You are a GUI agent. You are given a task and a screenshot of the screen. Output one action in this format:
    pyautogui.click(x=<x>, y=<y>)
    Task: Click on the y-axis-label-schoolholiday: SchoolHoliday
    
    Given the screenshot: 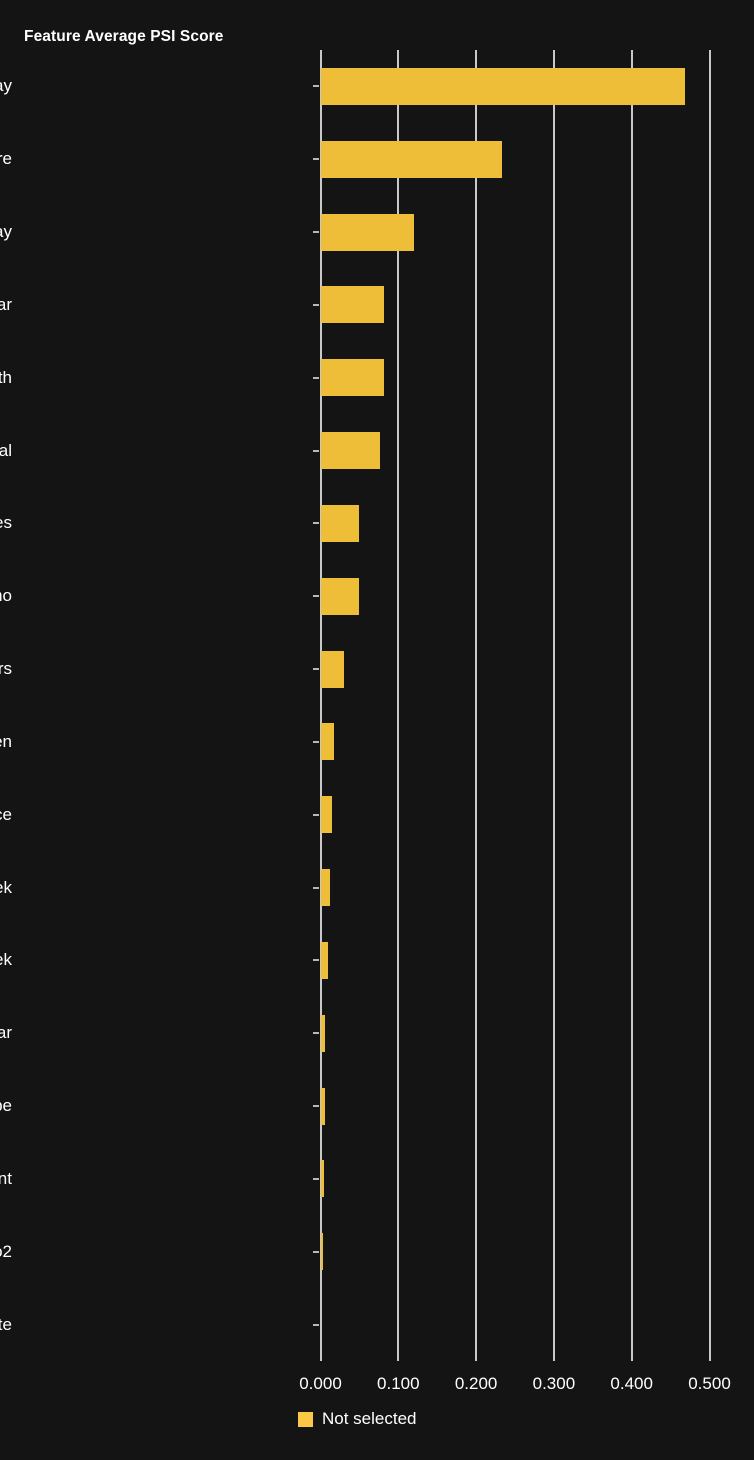 What is the action you would take?
    pyautogui.click(x=6, y=232)
    